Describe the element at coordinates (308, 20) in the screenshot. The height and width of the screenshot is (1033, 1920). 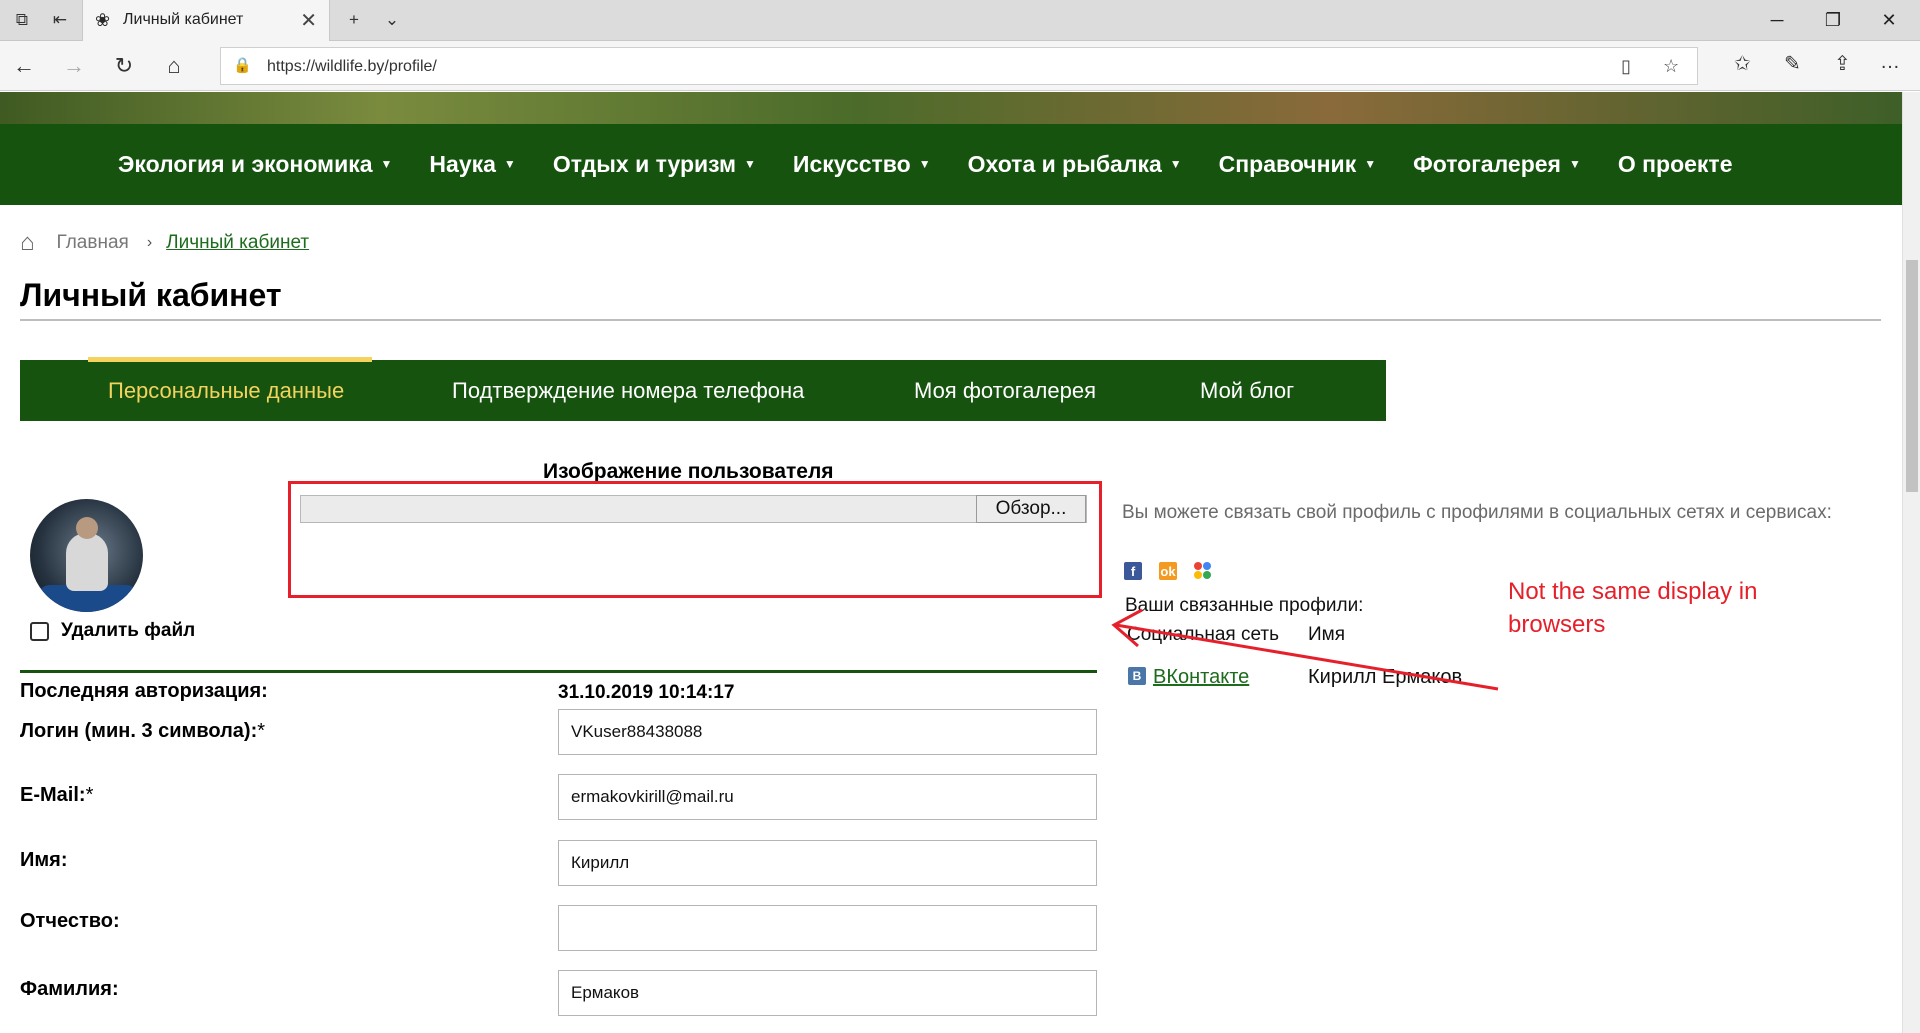
I see `close-tab-icon: ✕` at that location.